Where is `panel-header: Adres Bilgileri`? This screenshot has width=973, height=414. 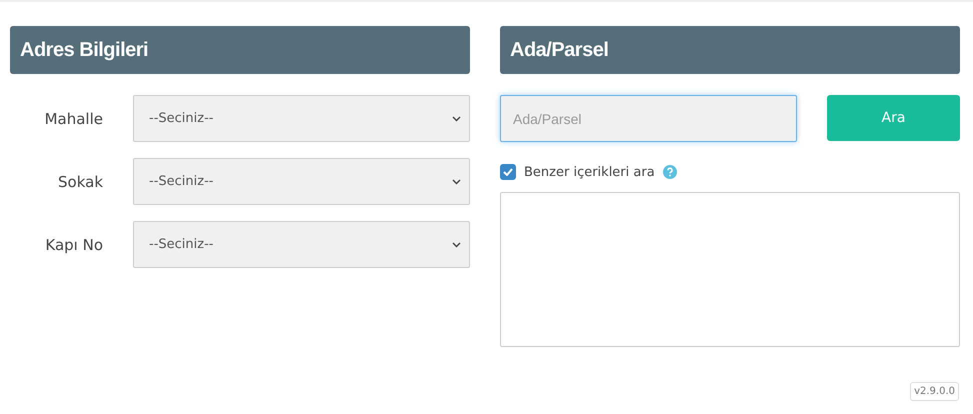 panel-header: Adres Bilgileri is located at coordinates (240, 50).